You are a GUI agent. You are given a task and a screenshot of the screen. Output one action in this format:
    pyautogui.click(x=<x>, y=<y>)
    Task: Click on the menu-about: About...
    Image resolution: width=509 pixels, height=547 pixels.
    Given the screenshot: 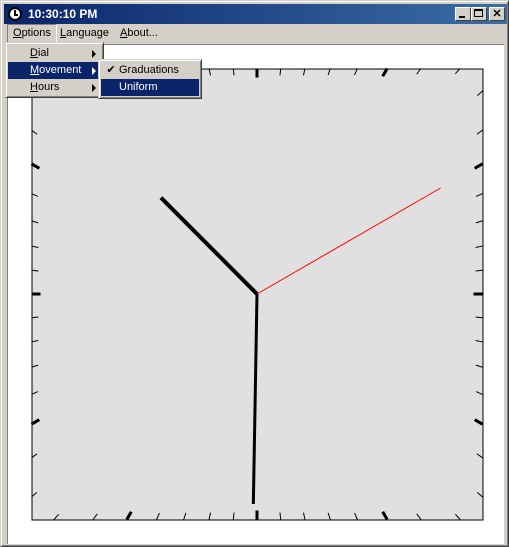 What is the action you would take?
    pyautogui.click(x=139, y=33)
    